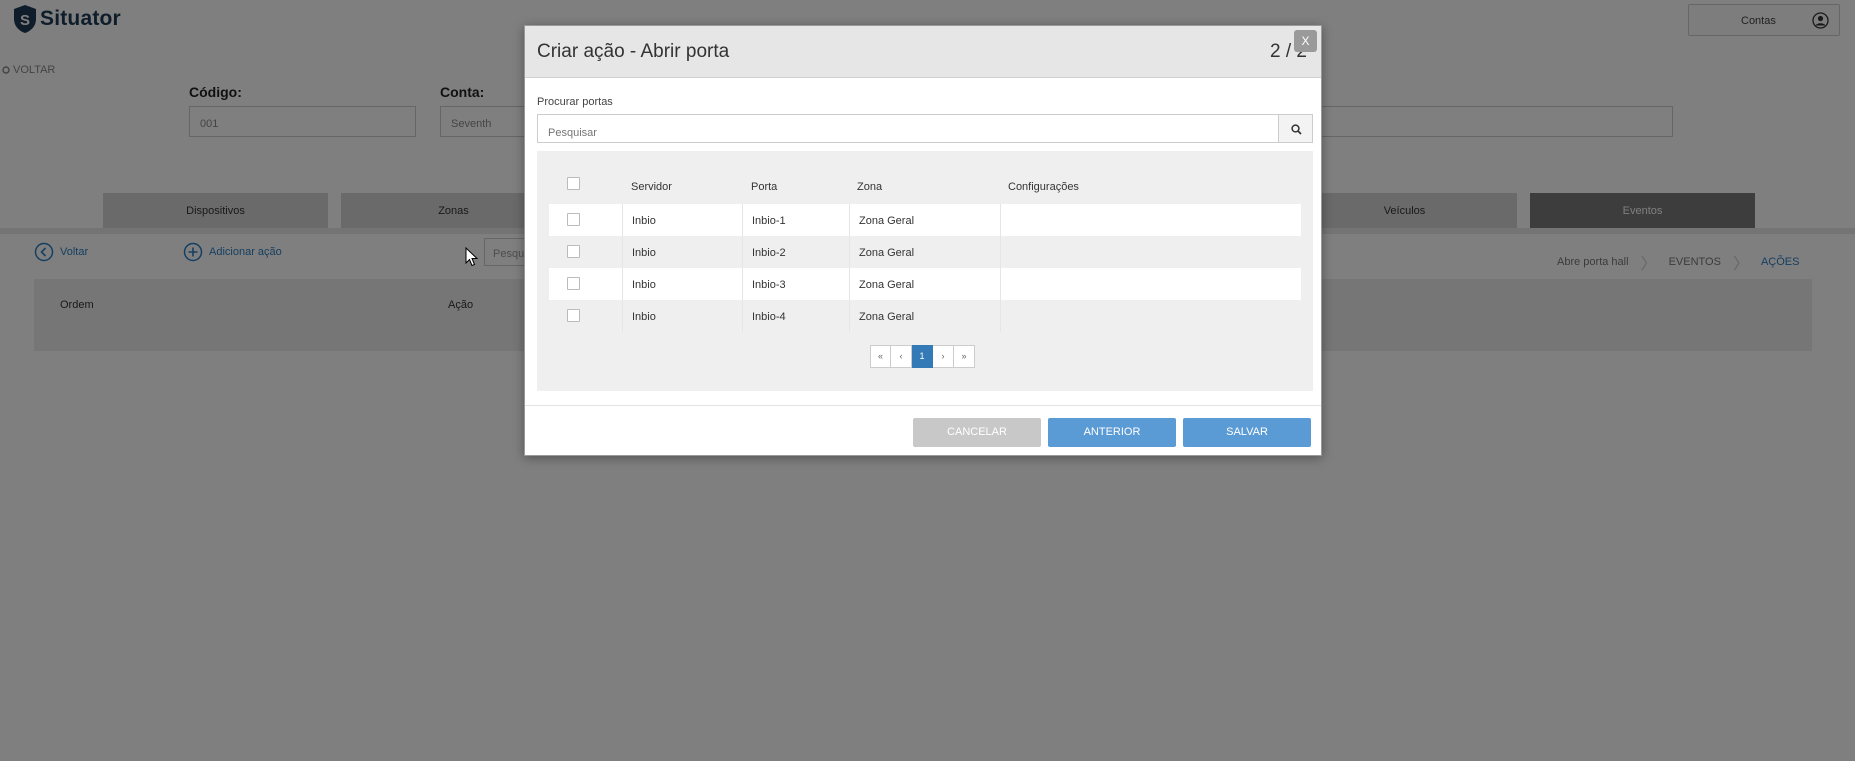  What do you see at coordinates (908, 128) in the screenshot?
I see `search-doors-input` at bounding box center [908, 128].